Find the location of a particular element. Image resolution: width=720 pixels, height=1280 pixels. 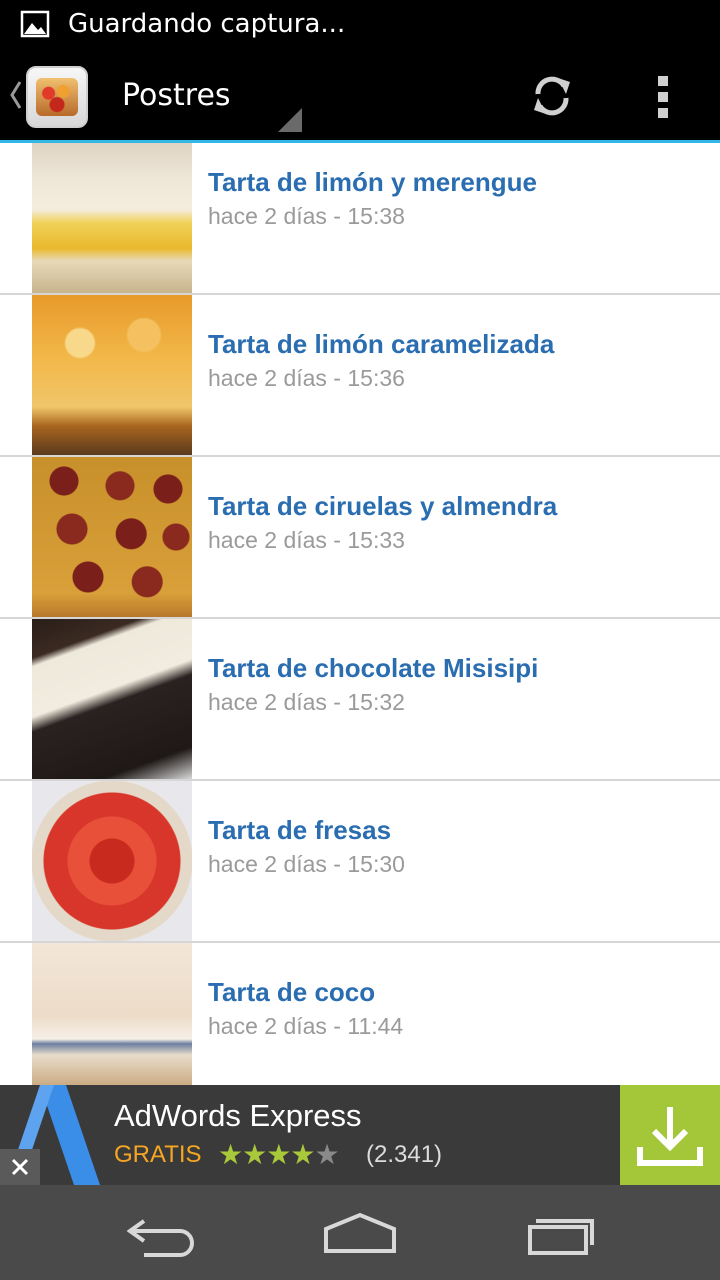

recipe-title: Tarta de limón y merengue is located at coordinates (372, 182).